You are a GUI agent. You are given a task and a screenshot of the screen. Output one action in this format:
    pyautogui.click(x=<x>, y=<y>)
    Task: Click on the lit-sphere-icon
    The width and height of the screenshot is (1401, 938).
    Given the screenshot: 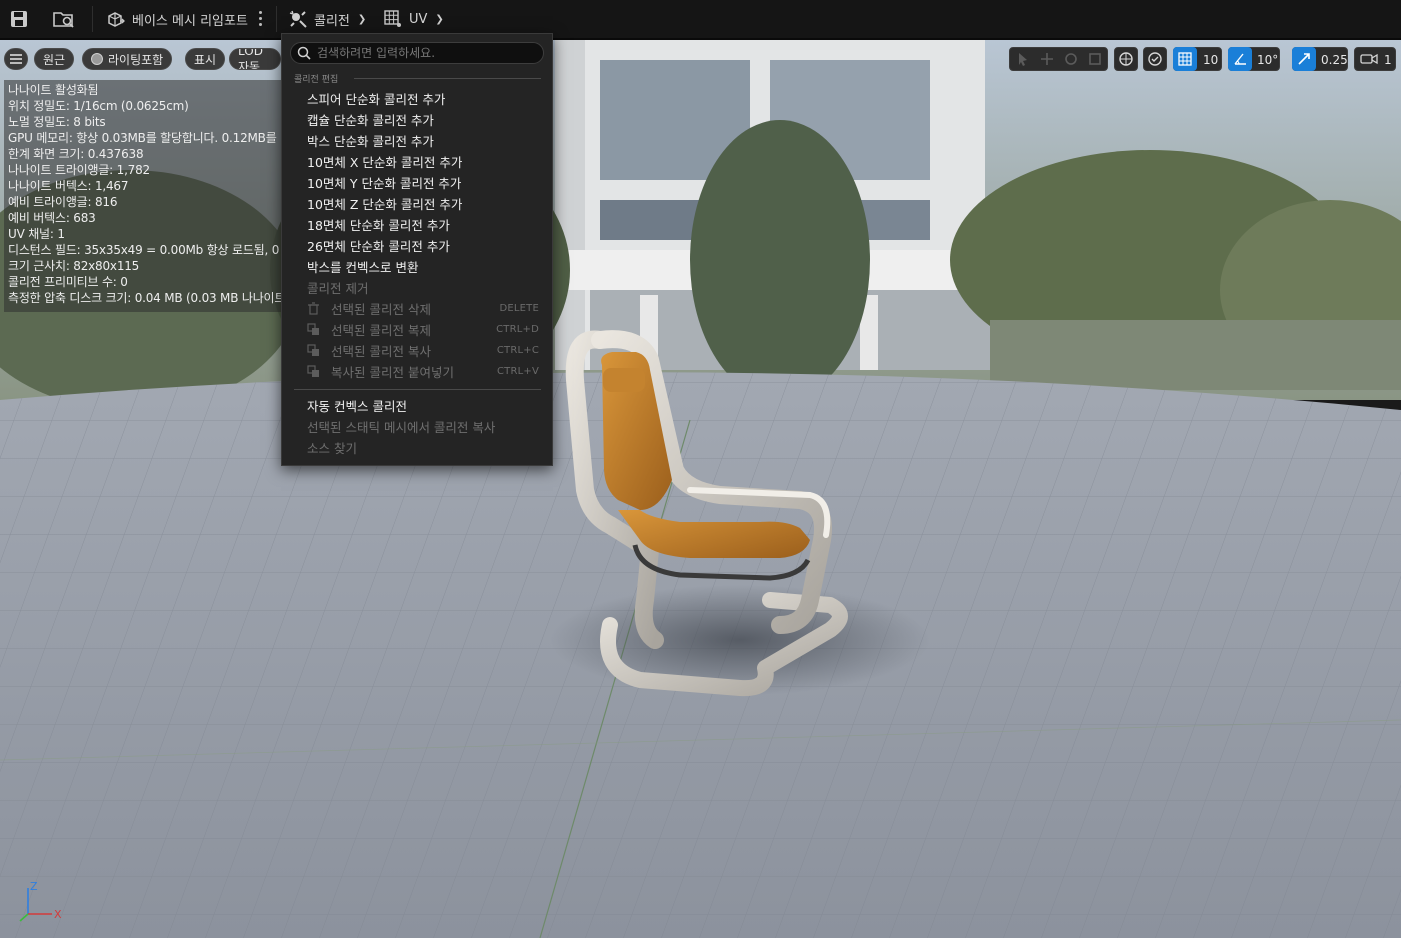 What is the action you would take?
    pyautogui.click(x=97, y=59)
    